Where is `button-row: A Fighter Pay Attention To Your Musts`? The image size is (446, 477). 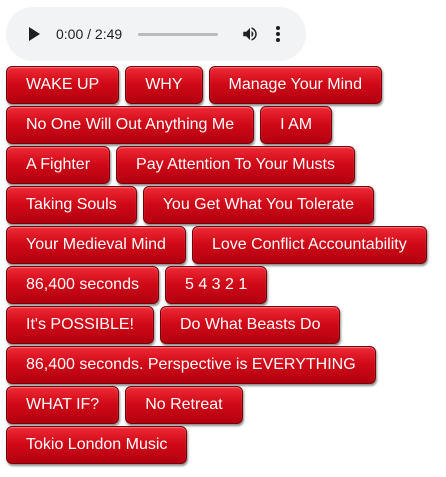
button-row: A Fighter Pay Attention To Your Musts is located at coordinates (224, 165).